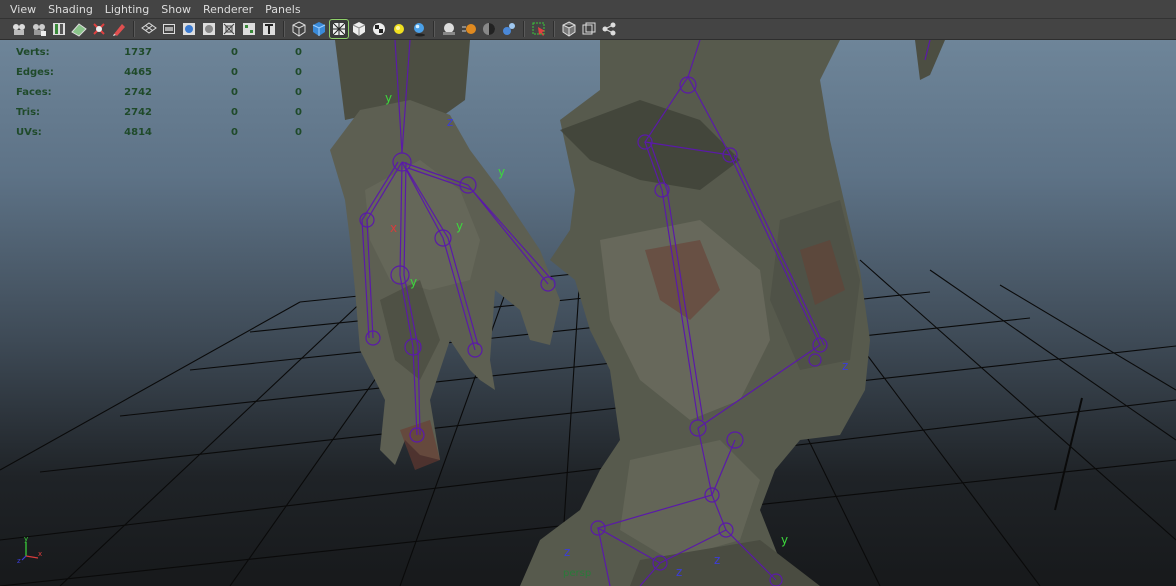  What do you see at coordinates (176, 9) in the screenshot?
I see `menu-show: Show` at bounding box center [176, 9].